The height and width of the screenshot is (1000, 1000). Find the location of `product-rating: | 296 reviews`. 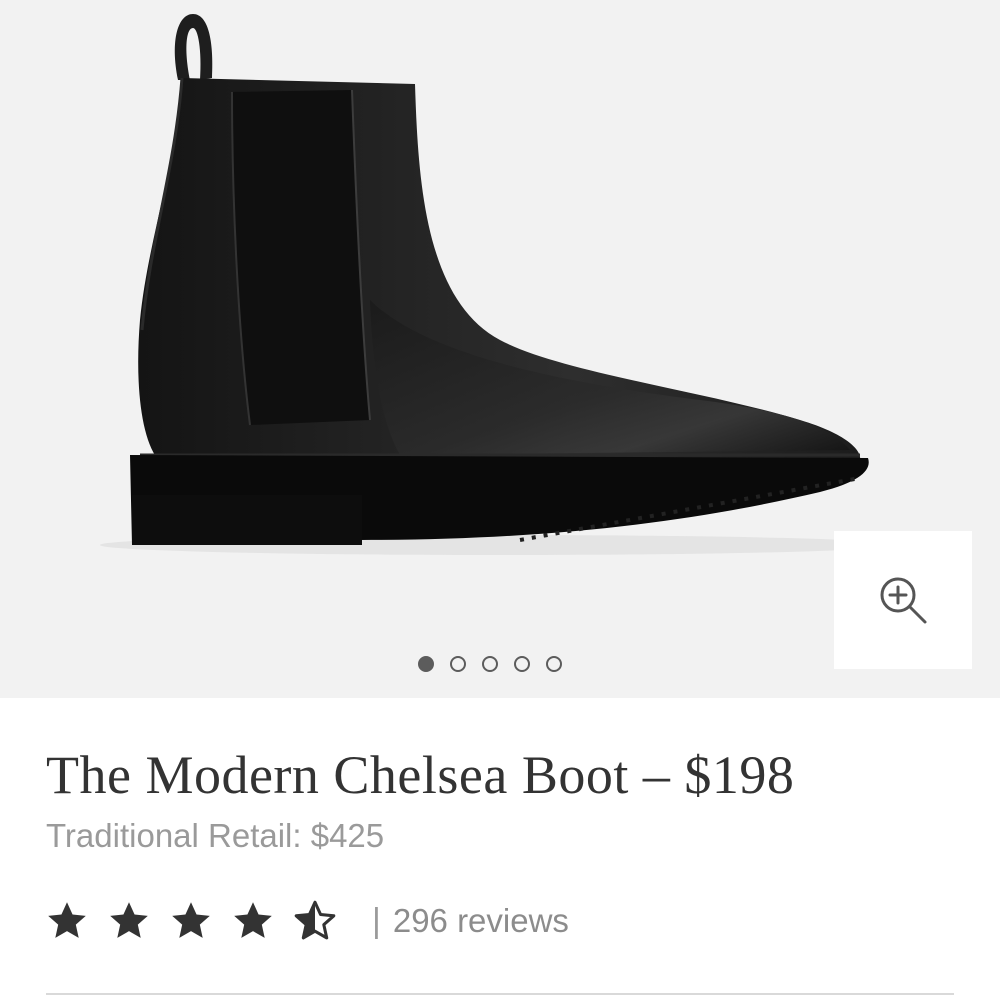

product-rating: | 296 reviews is located at coordinates (306, 921).